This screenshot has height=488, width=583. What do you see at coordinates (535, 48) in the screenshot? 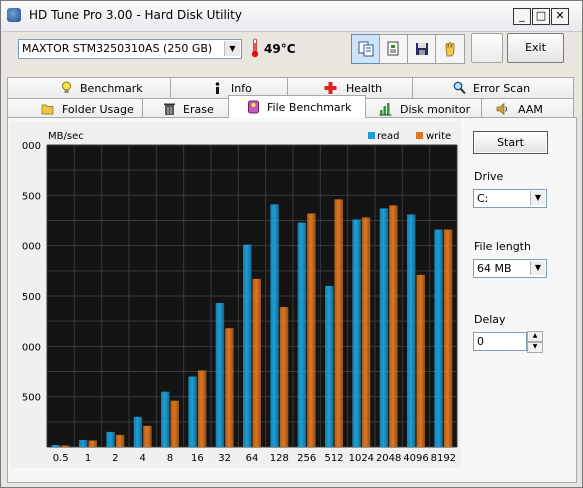
I see `exit-button: Exit` at bounding box center [535, 48].